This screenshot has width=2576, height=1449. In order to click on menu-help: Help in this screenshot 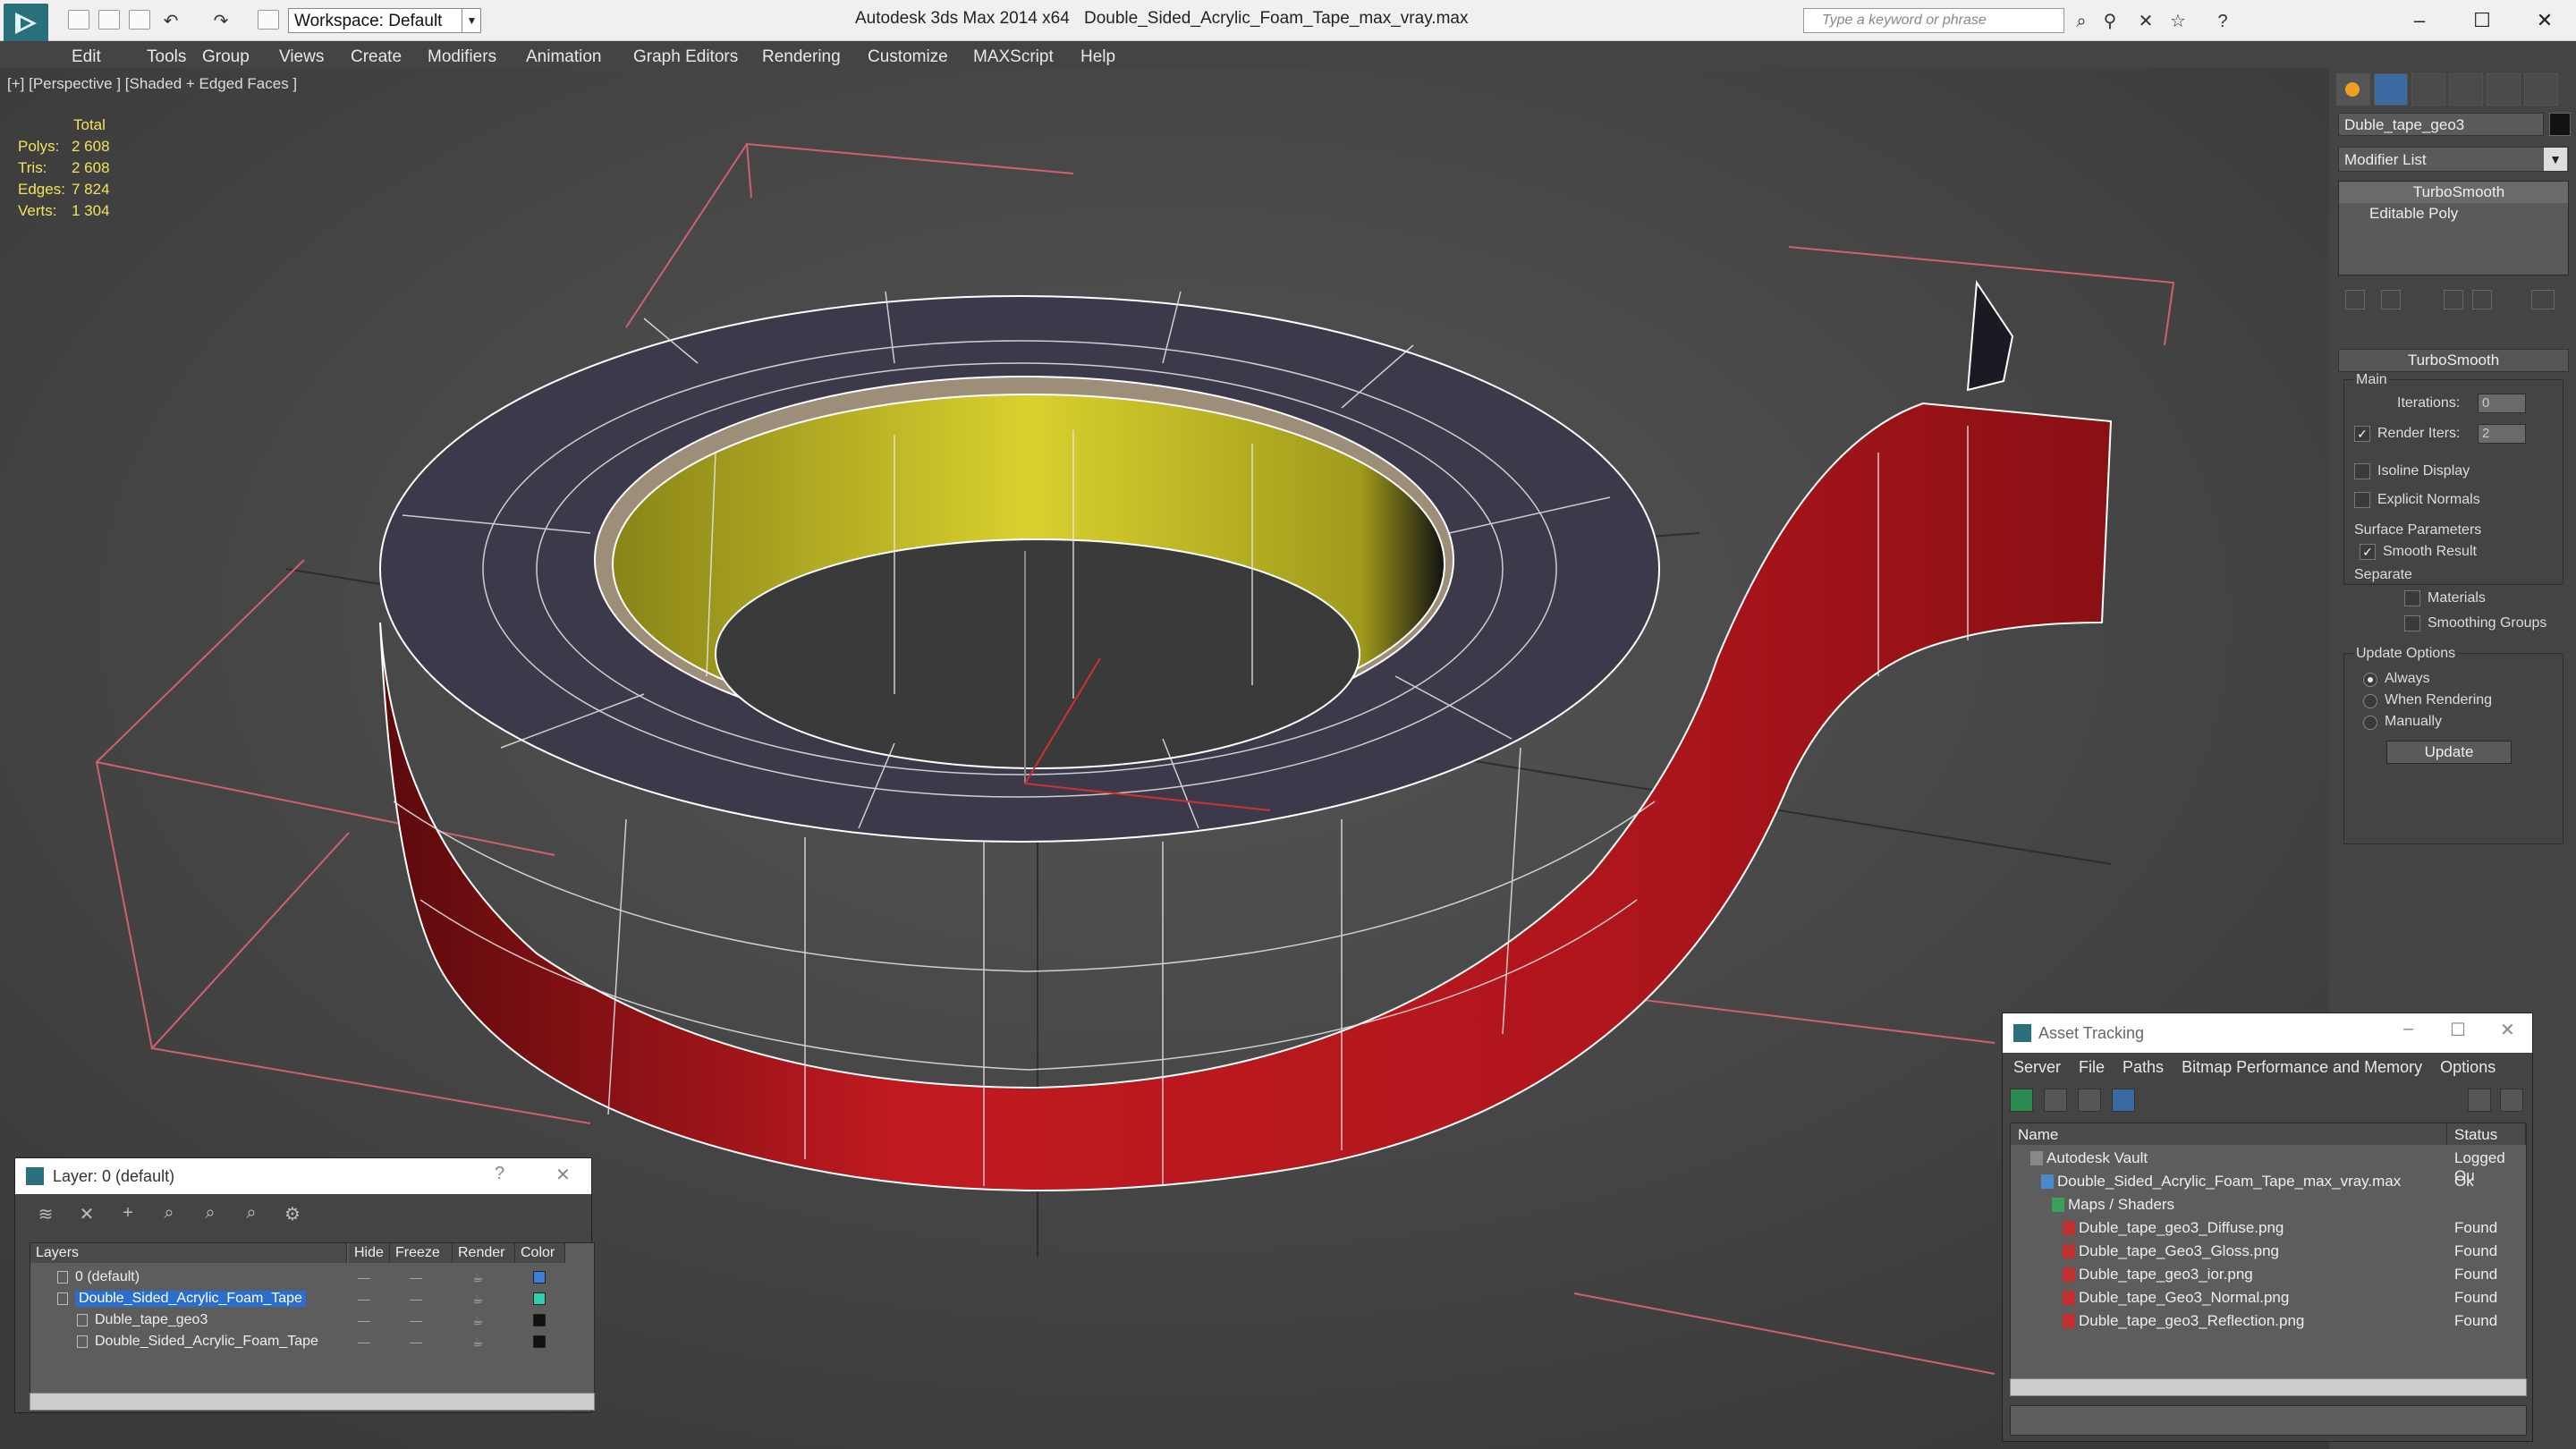, I will do `click(1097, 57)`.